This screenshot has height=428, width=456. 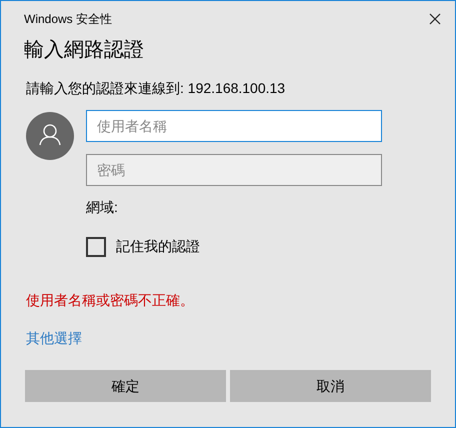 I want to click on window-title: Windows 安全性, so click(x=68, y=19).